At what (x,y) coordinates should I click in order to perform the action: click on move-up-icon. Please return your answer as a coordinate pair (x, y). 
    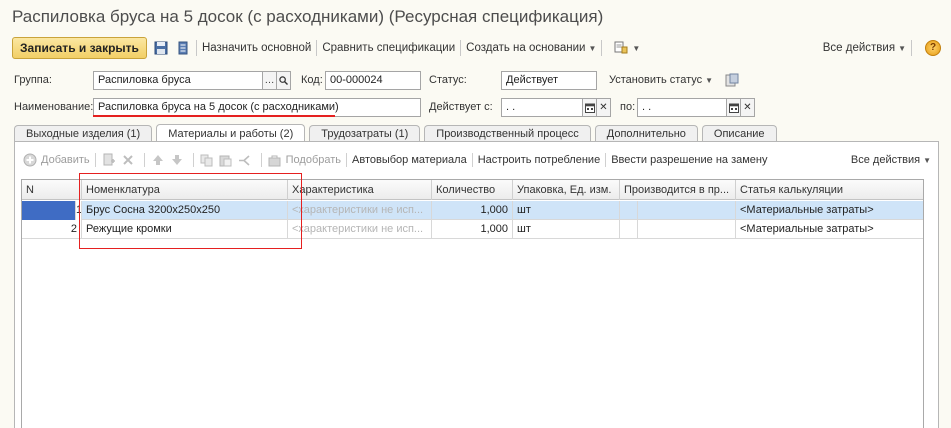
    Looking at the image, I should click on (158, 160).